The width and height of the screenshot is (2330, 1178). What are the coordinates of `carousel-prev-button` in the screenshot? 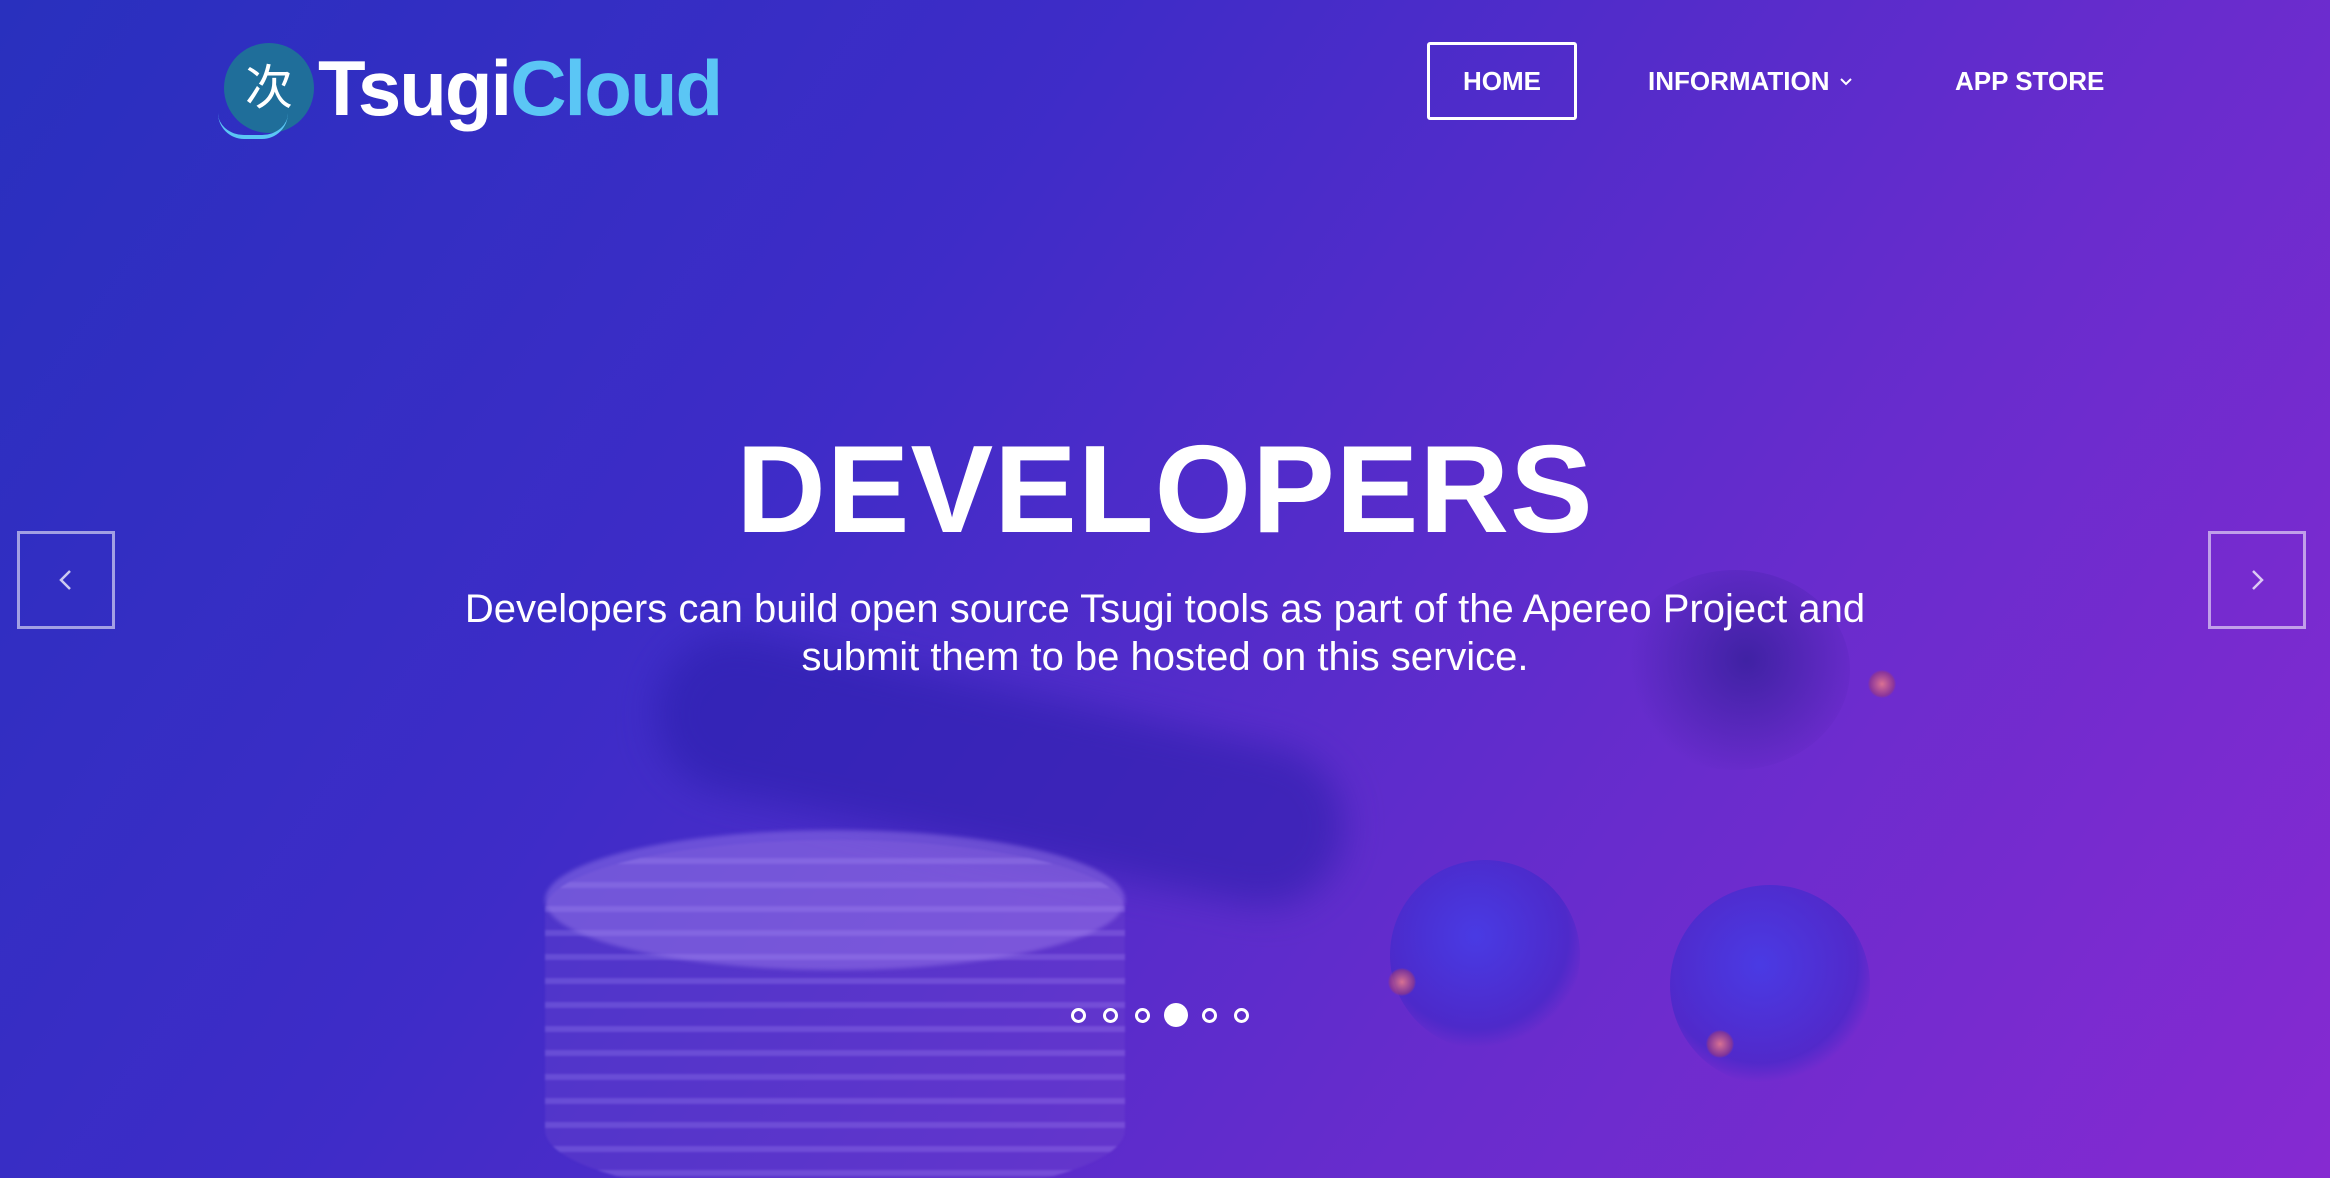 It's located at (66, 580).